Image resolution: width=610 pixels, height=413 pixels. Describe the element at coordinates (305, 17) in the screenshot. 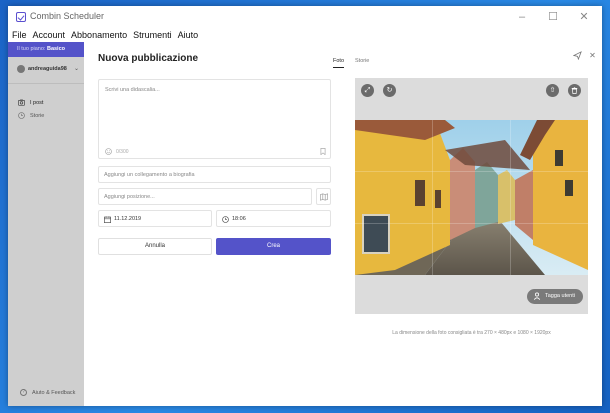

I see `title-bar: Combin Scheduler – ☐ ✕` at that location.